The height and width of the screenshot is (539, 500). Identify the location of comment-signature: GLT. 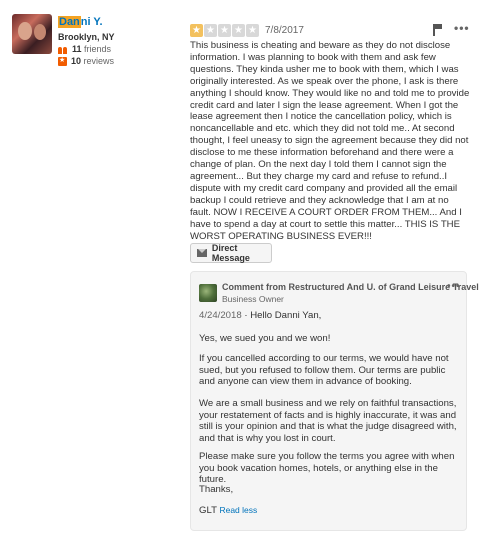
(208, 510).